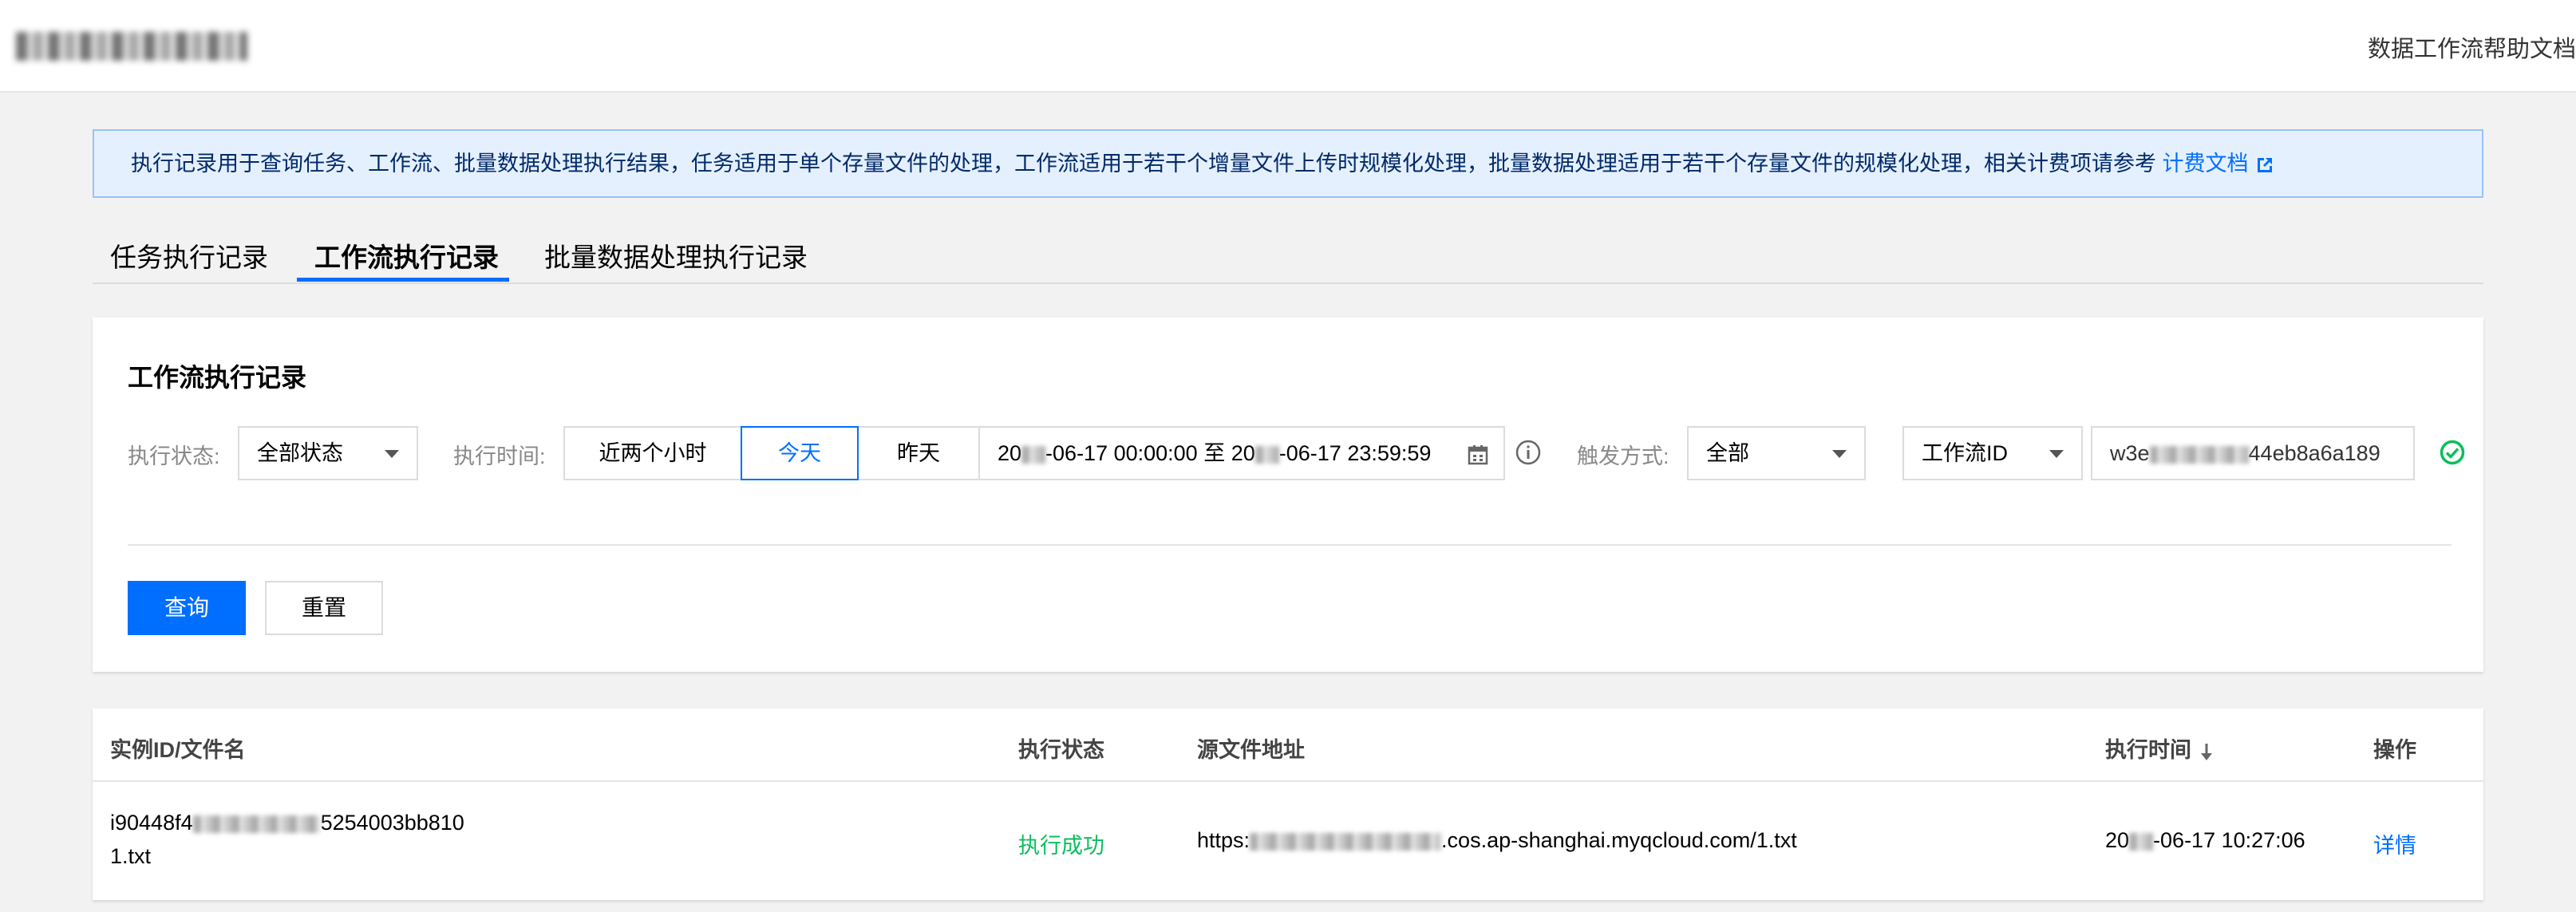  Describe the element at coordinates (2394, 750) in the screenshot. I see `column-header-action: 操作` at that location.